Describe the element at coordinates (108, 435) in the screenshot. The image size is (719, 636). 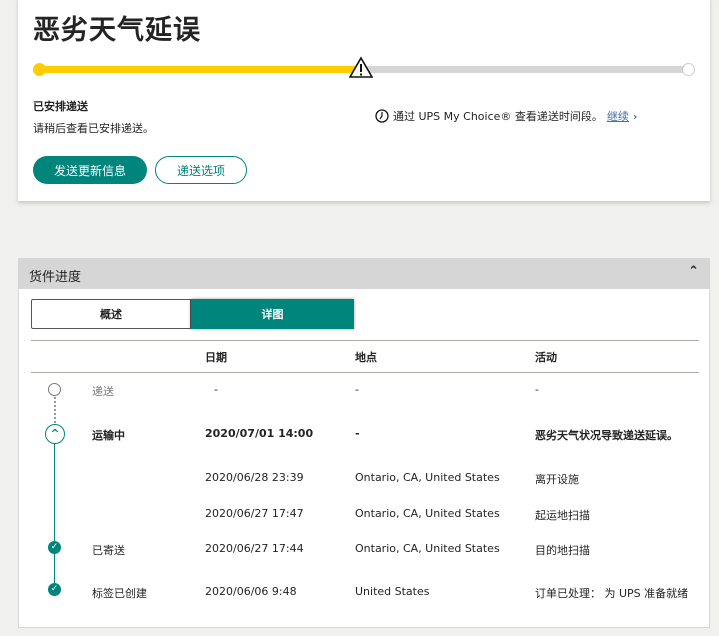
I see `status-cell: 运输中` at that location.